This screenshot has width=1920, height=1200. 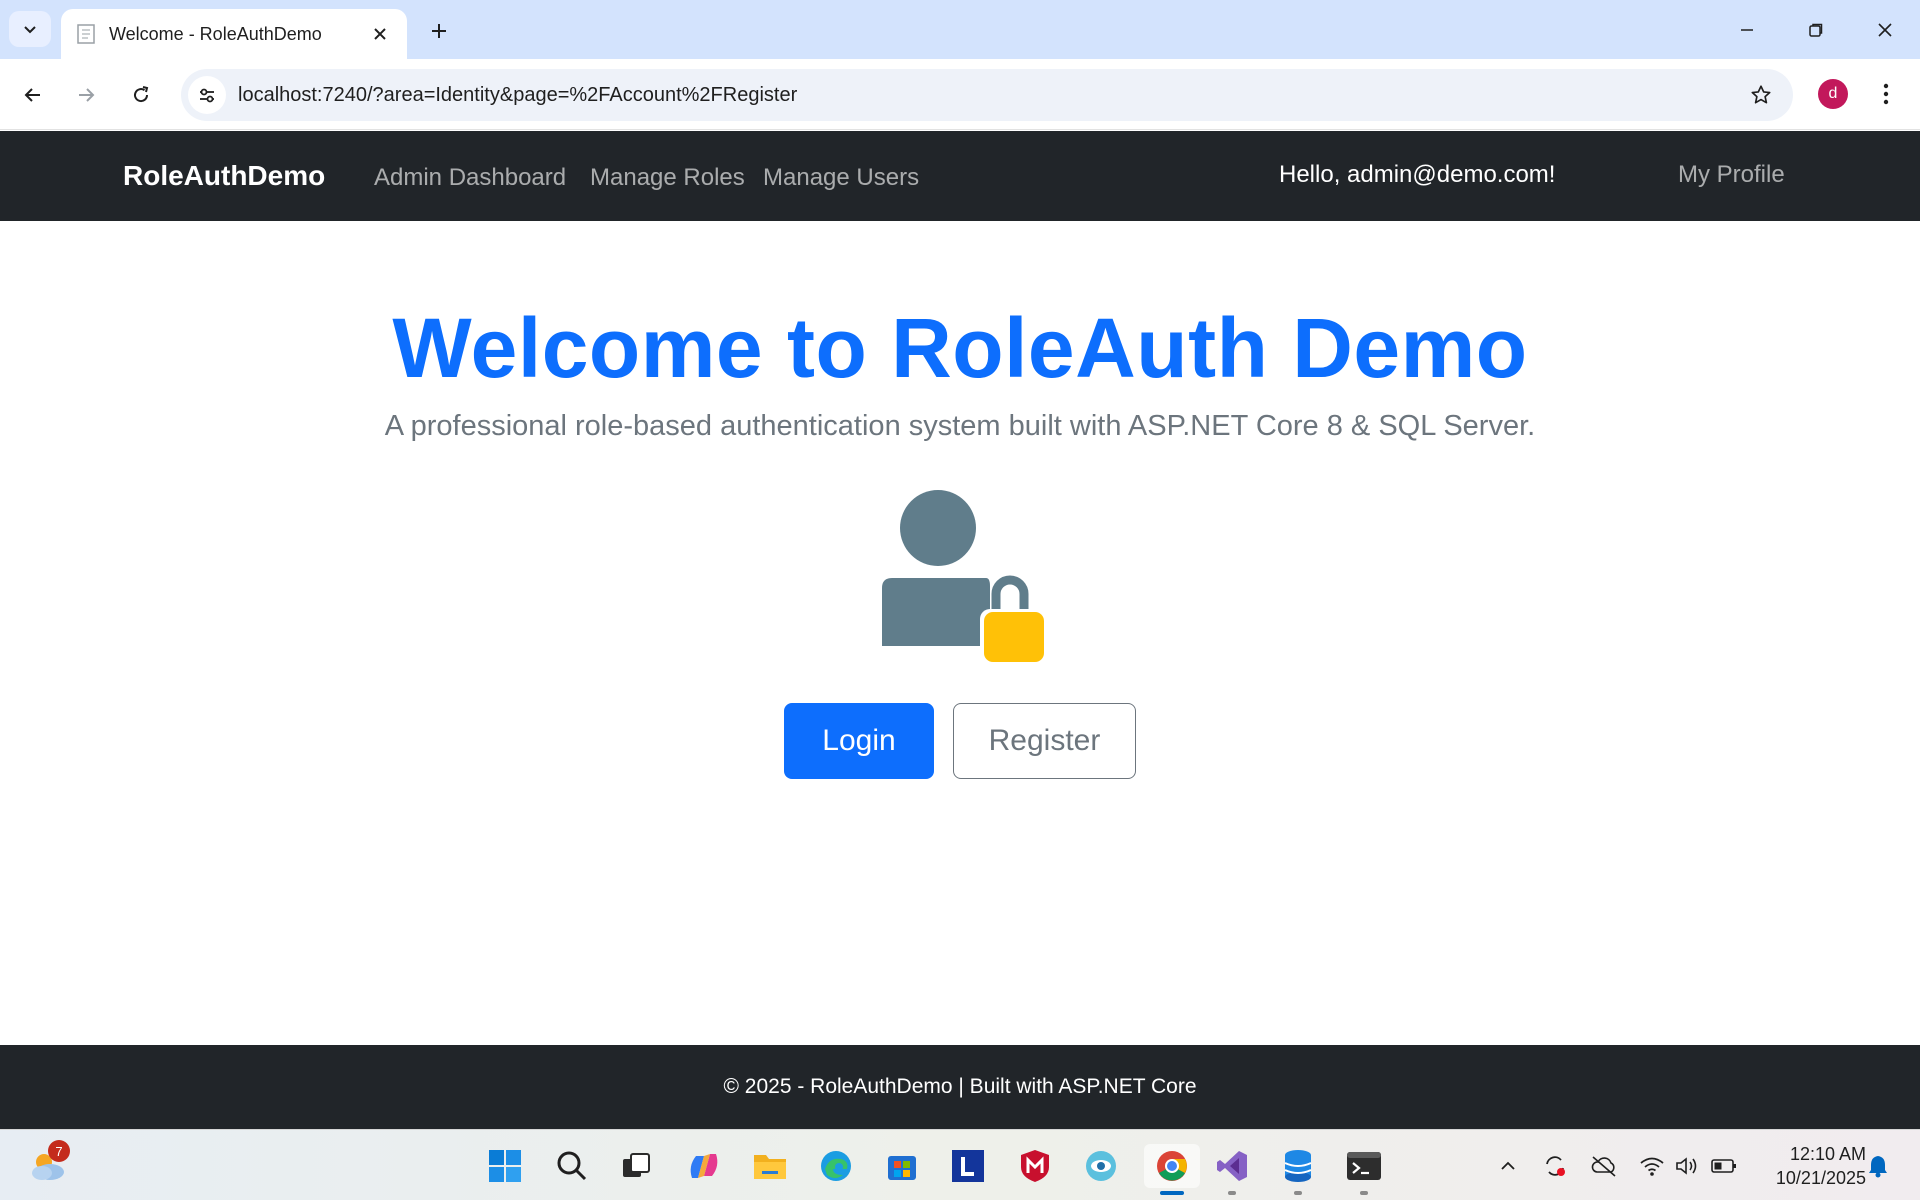 What do you see at coordinates (1724, 1166) in the screenshot?
I see `battery-icon` at bounding box center [1724, 1166].